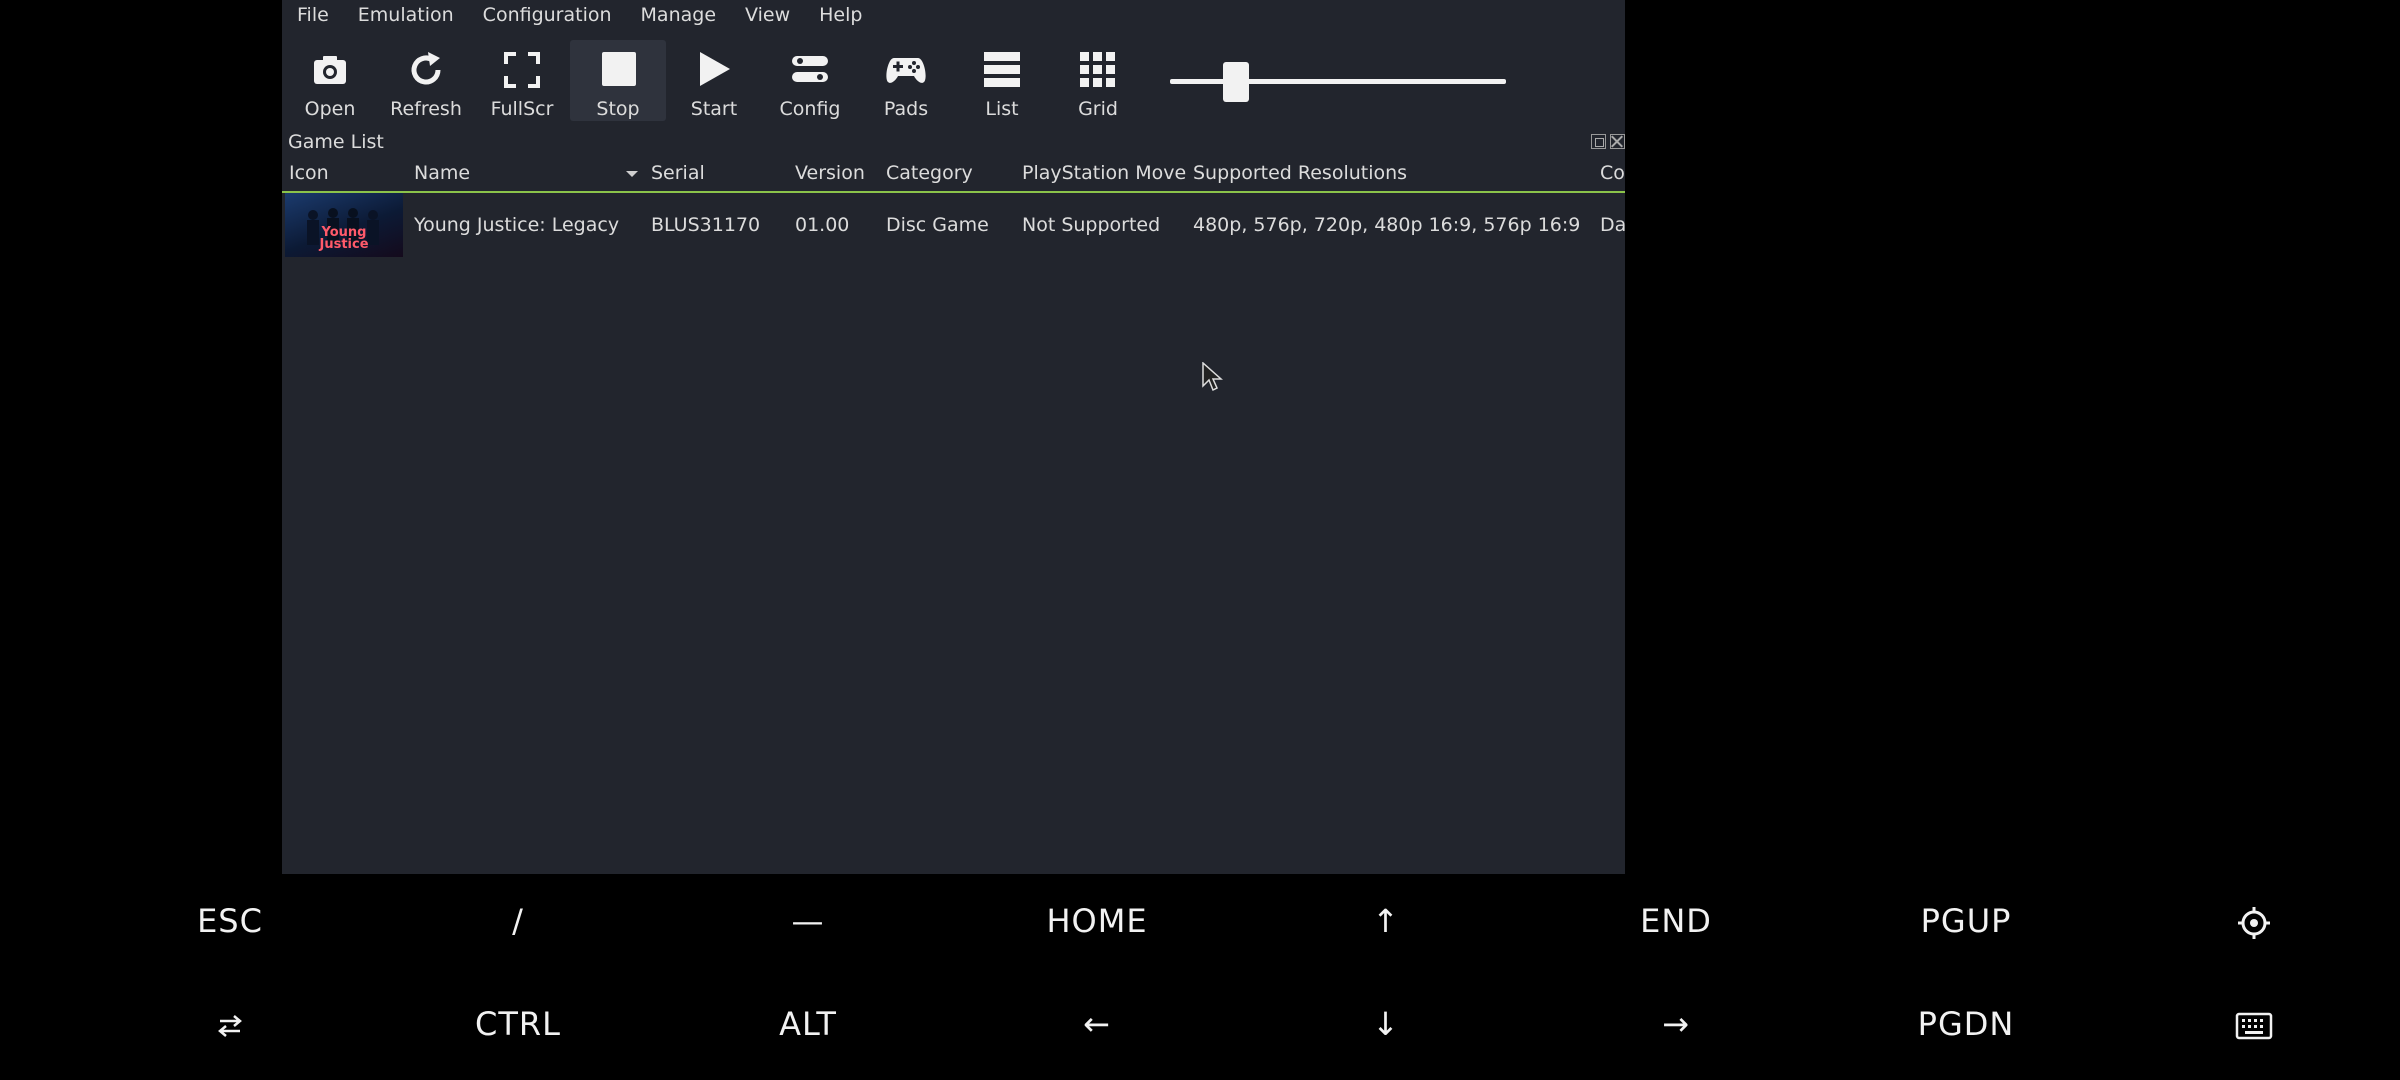 The width and height of the screenshot is (2400, 1080). I want to click on key-tab, so click(230, 1024).